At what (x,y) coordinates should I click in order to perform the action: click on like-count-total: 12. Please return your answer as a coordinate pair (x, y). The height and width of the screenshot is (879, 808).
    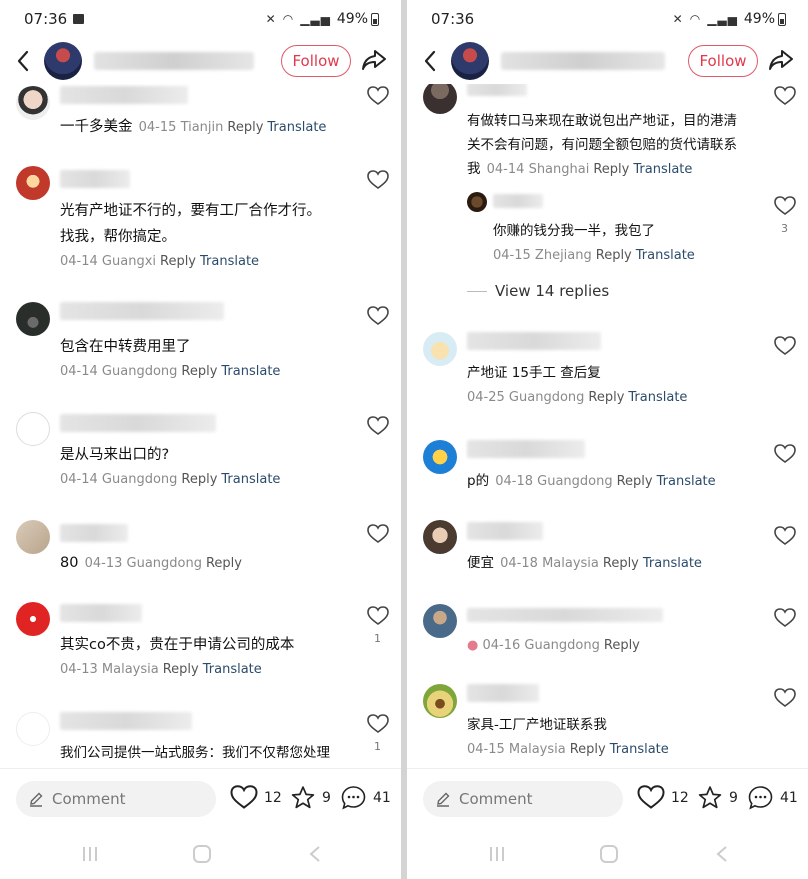
    Looking at the image, I should click on (273, 797).